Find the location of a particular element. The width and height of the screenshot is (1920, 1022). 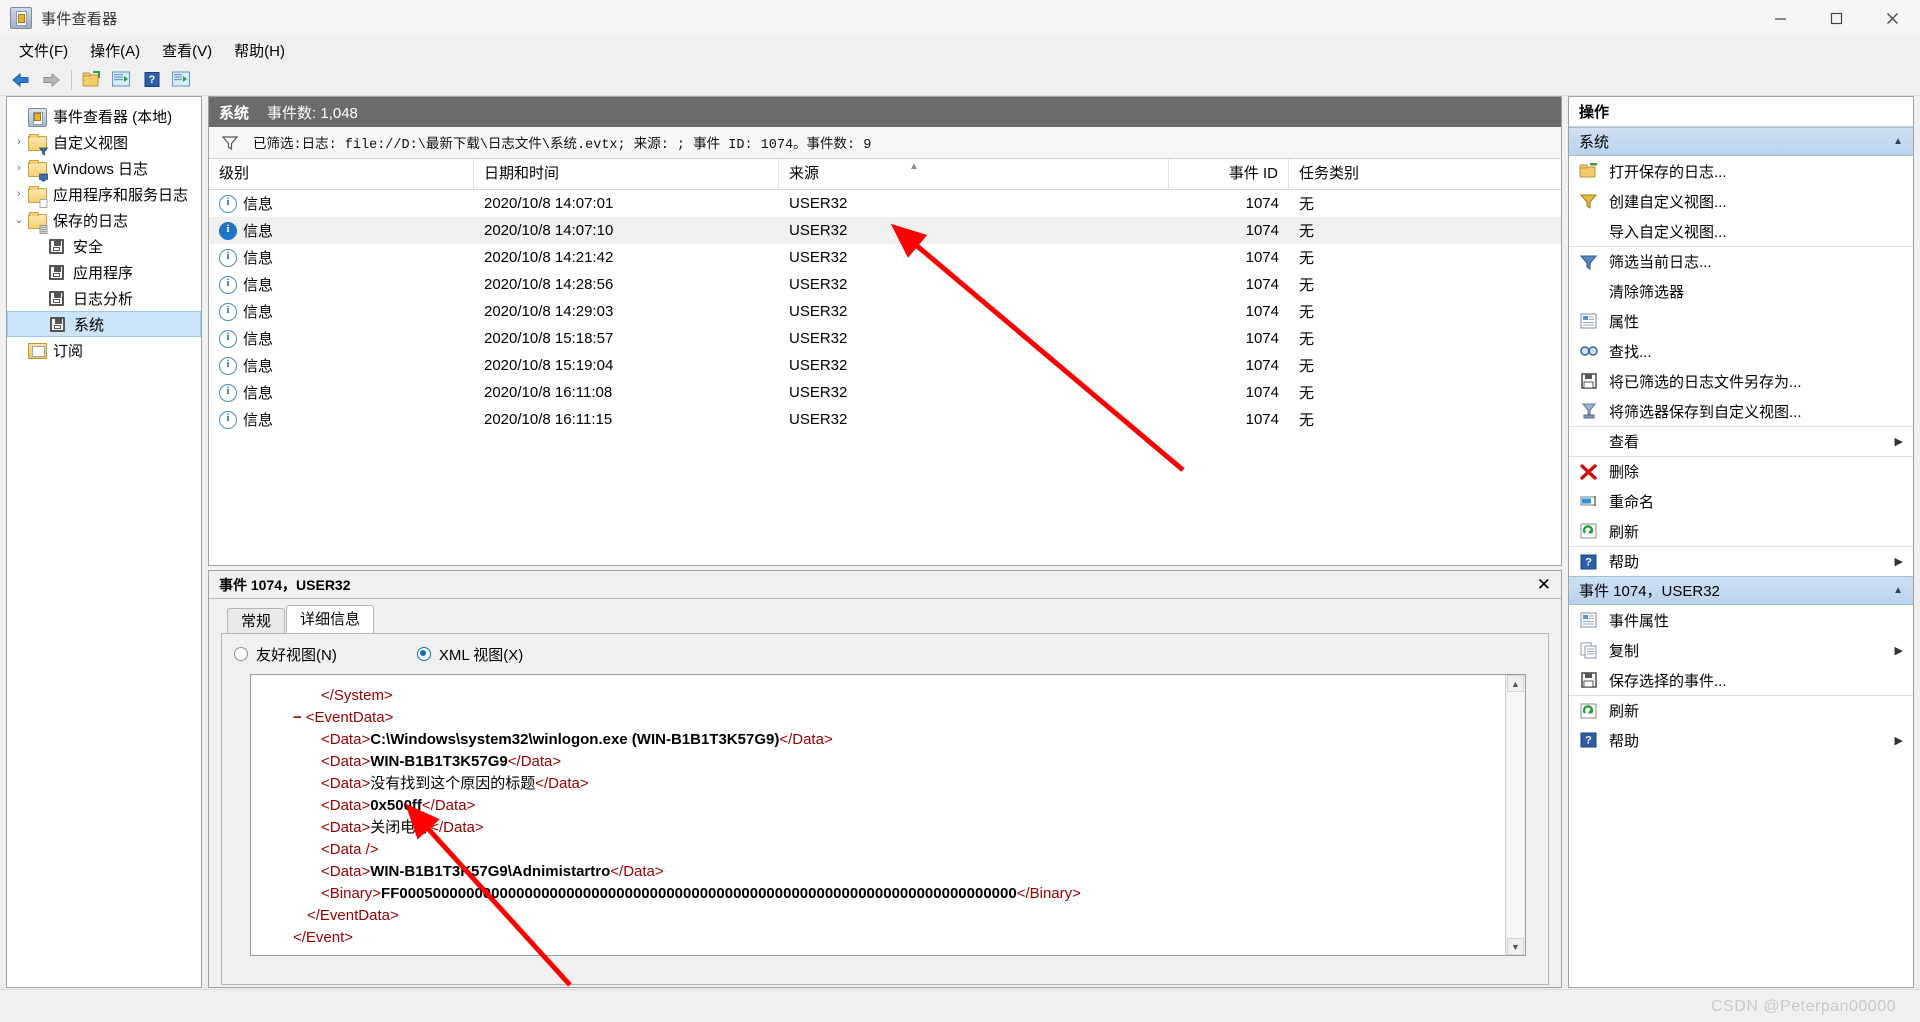

tree-item-4: 安全 is located at coordinates (104, 246).